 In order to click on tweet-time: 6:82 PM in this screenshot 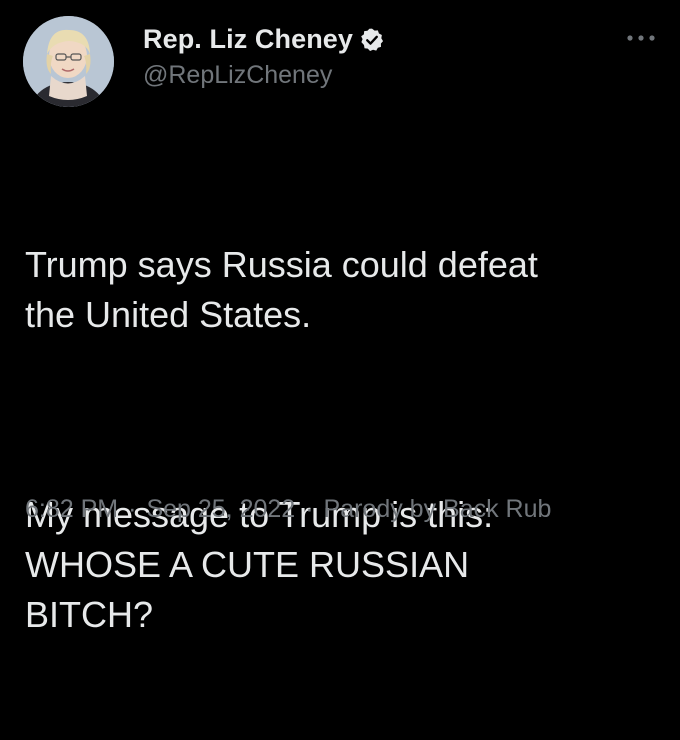, I will do `click(71, 509)`.